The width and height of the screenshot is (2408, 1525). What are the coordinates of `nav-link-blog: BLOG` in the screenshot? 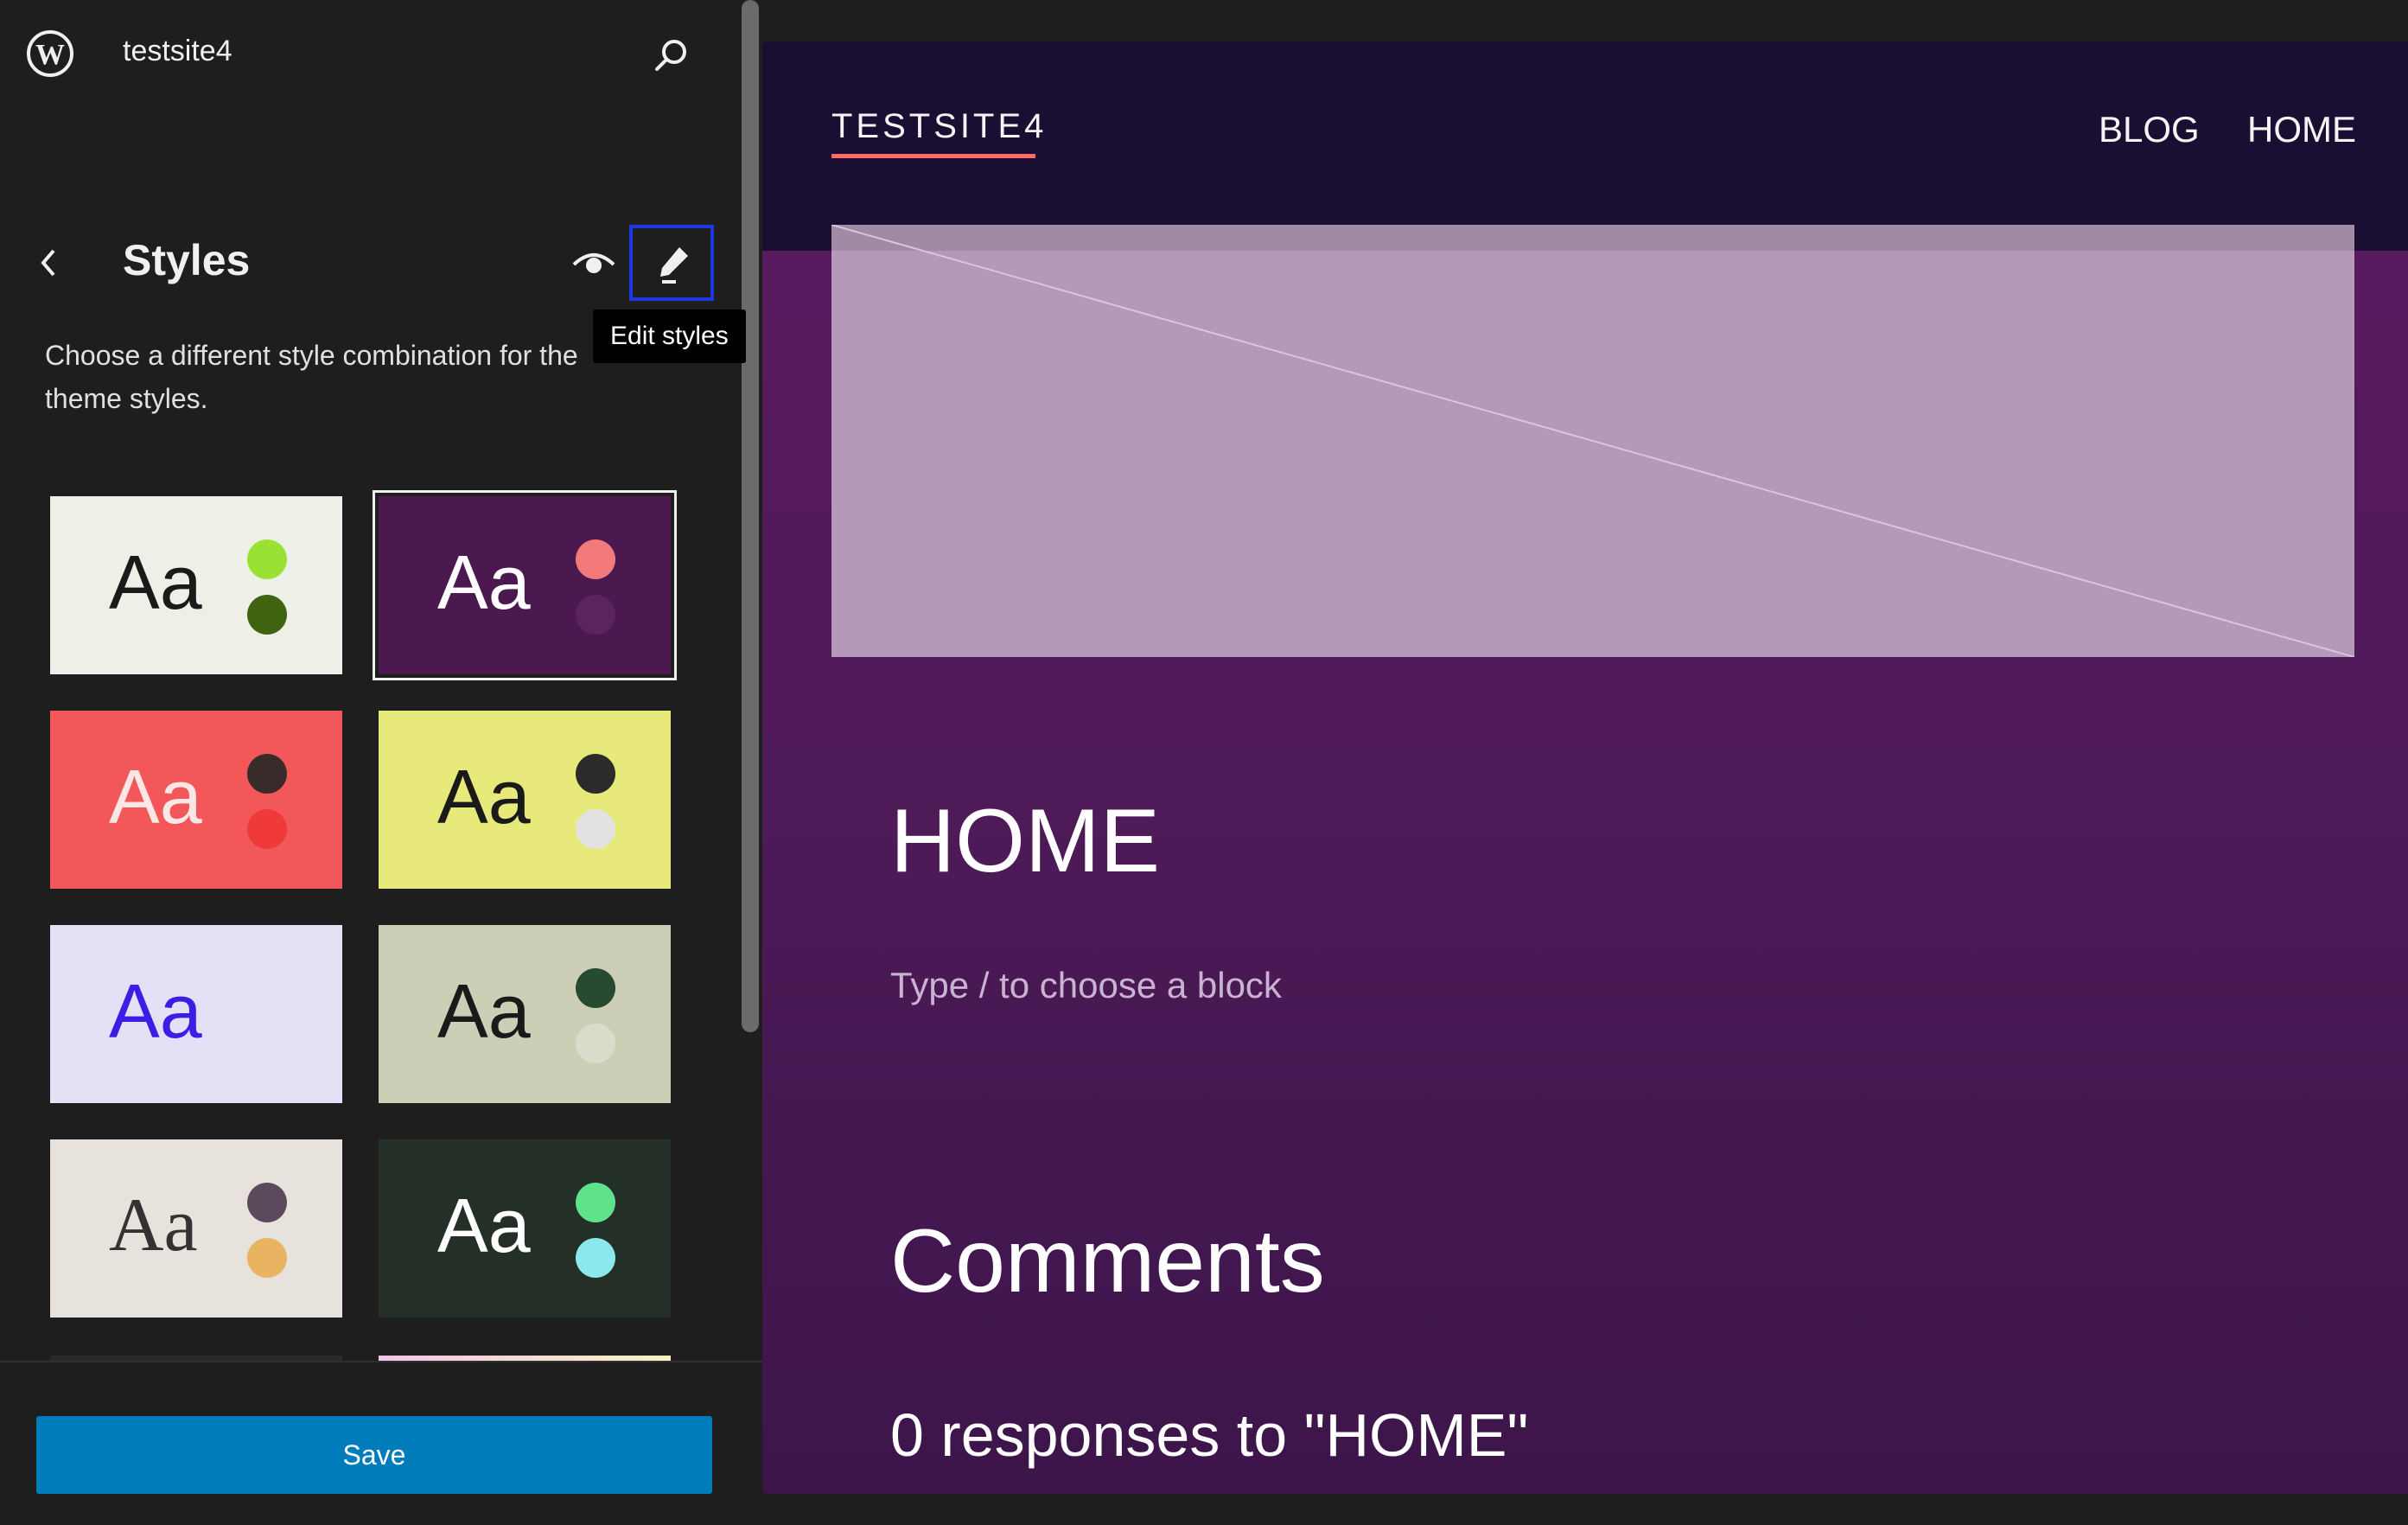 It's located at (2149, 129).